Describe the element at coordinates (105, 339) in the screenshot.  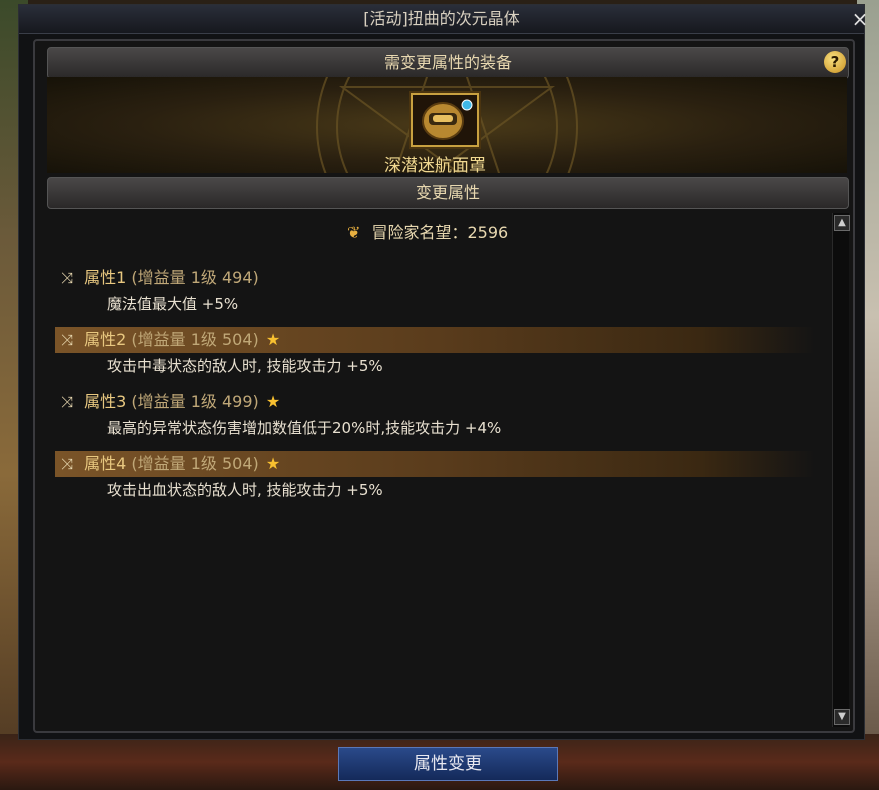
I see `attribute-name: 属性2` at that location.